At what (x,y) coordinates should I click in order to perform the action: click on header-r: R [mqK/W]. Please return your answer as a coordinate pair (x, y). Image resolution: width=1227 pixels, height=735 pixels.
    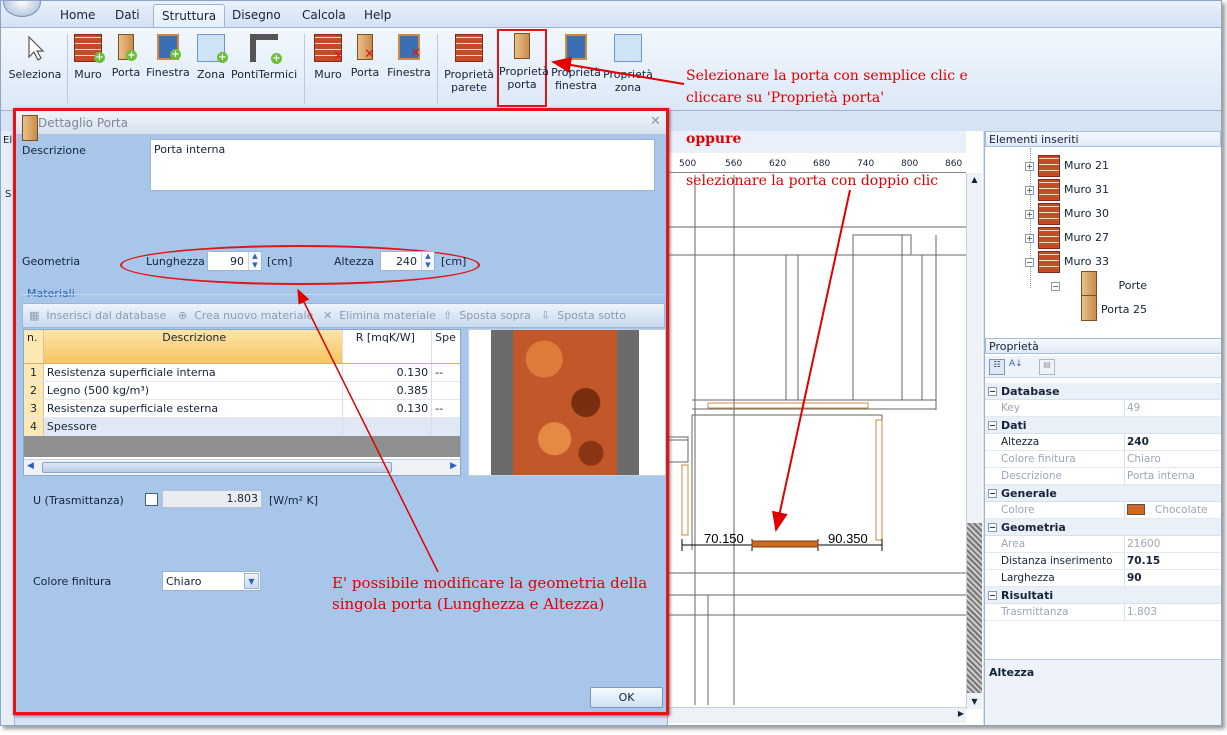
    Looking at the image, I should click on (387, 346).